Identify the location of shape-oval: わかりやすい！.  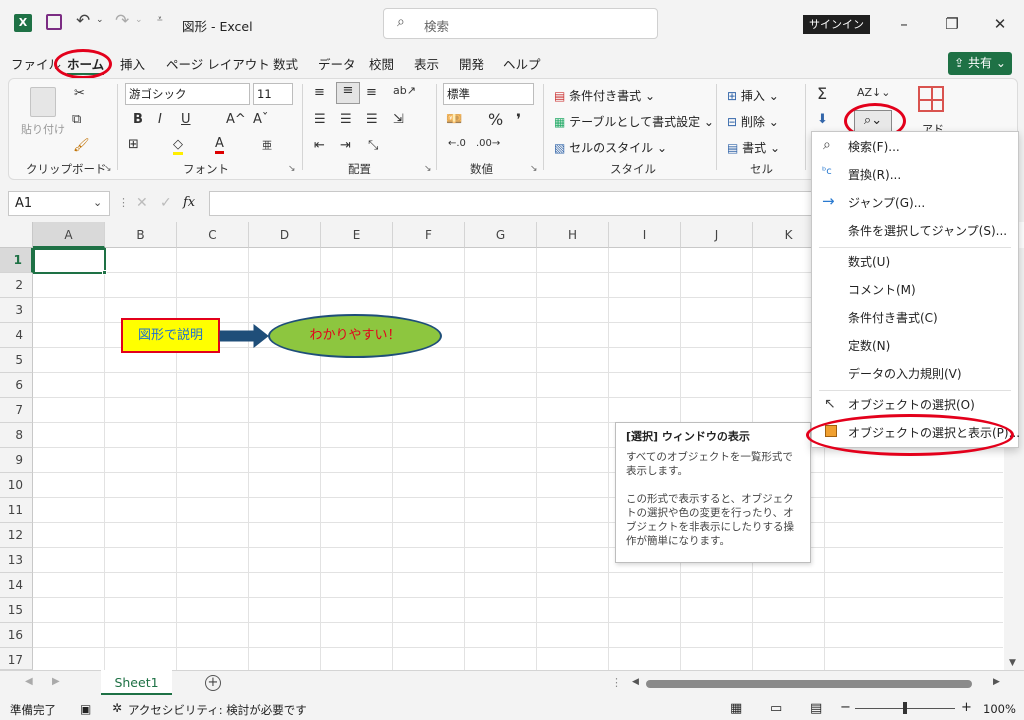
(355, 336).